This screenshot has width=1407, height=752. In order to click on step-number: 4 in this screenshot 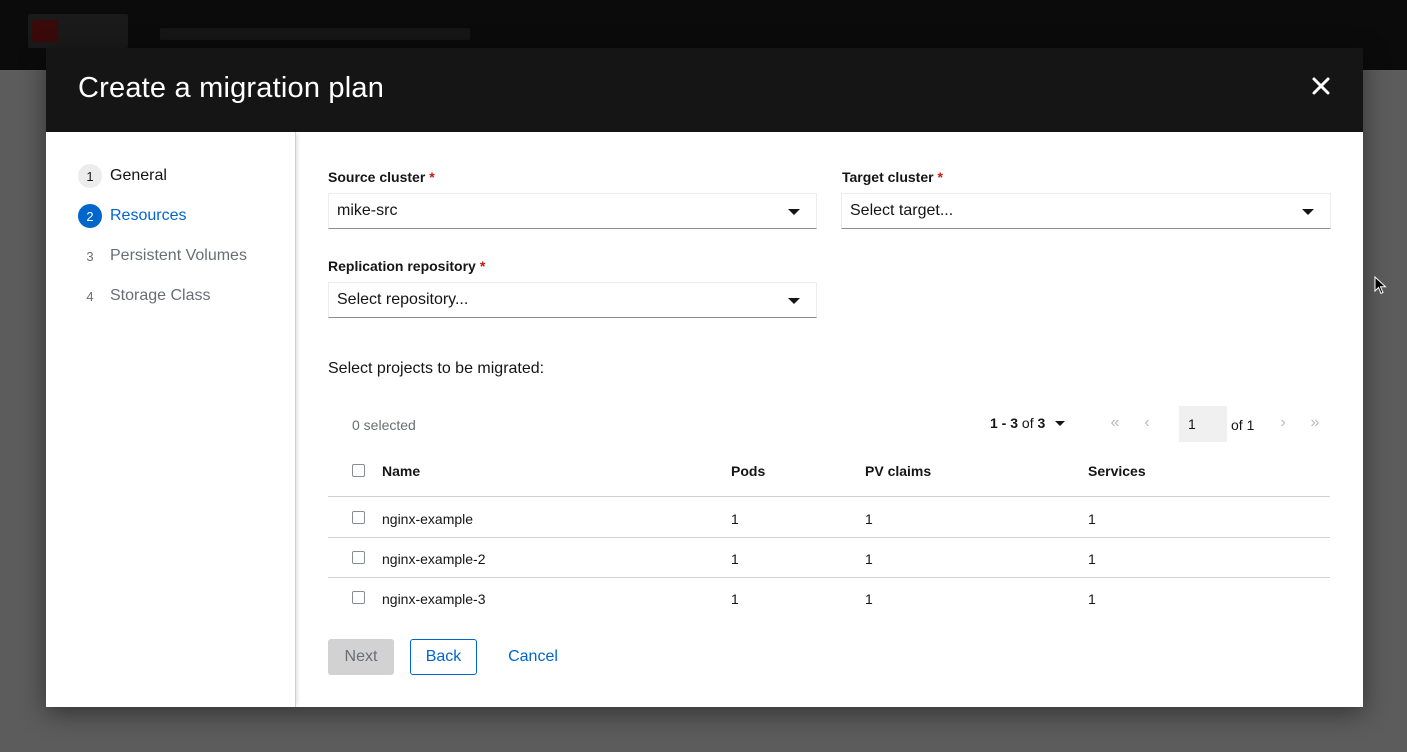, I will do `click(90, 296)`.